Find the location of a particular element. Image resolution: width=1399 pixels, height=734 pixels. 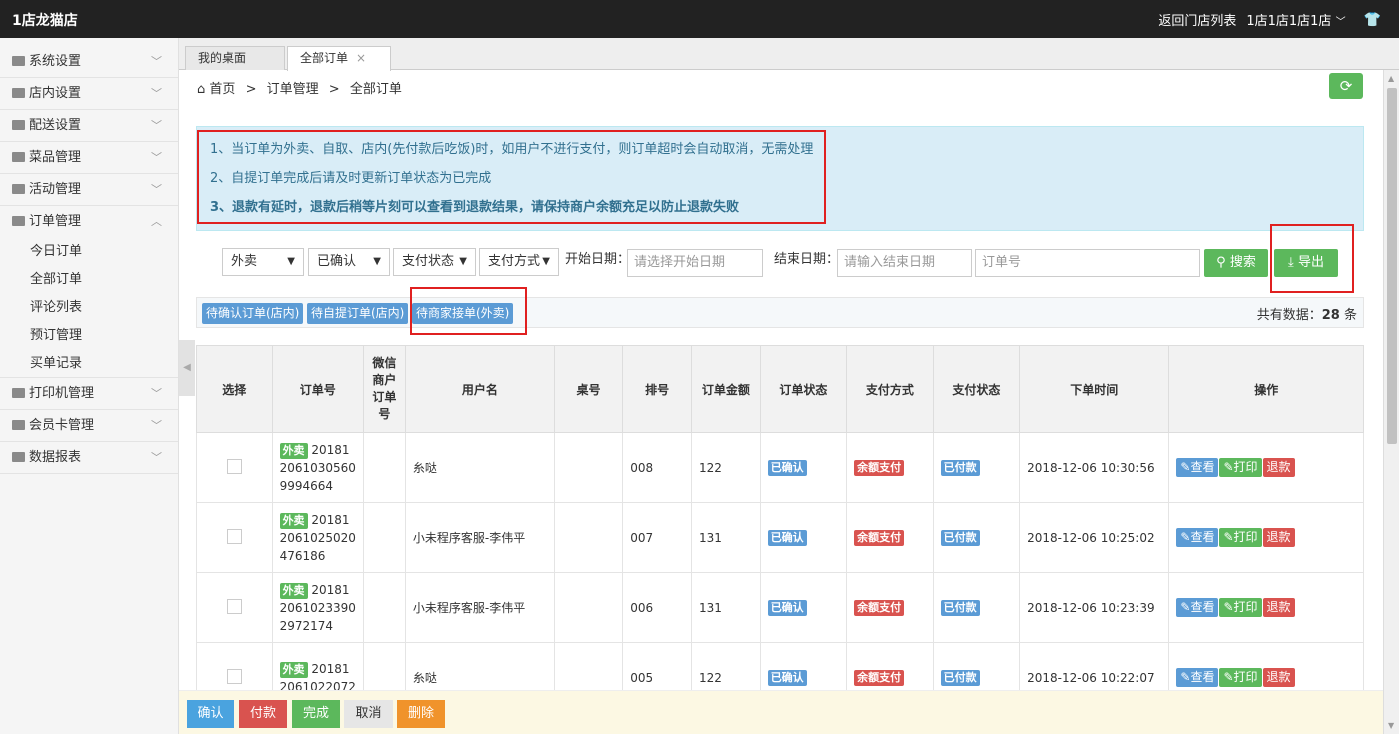

breadcrumb-order-management: 订单管理 is located at coordinates (293, 89).